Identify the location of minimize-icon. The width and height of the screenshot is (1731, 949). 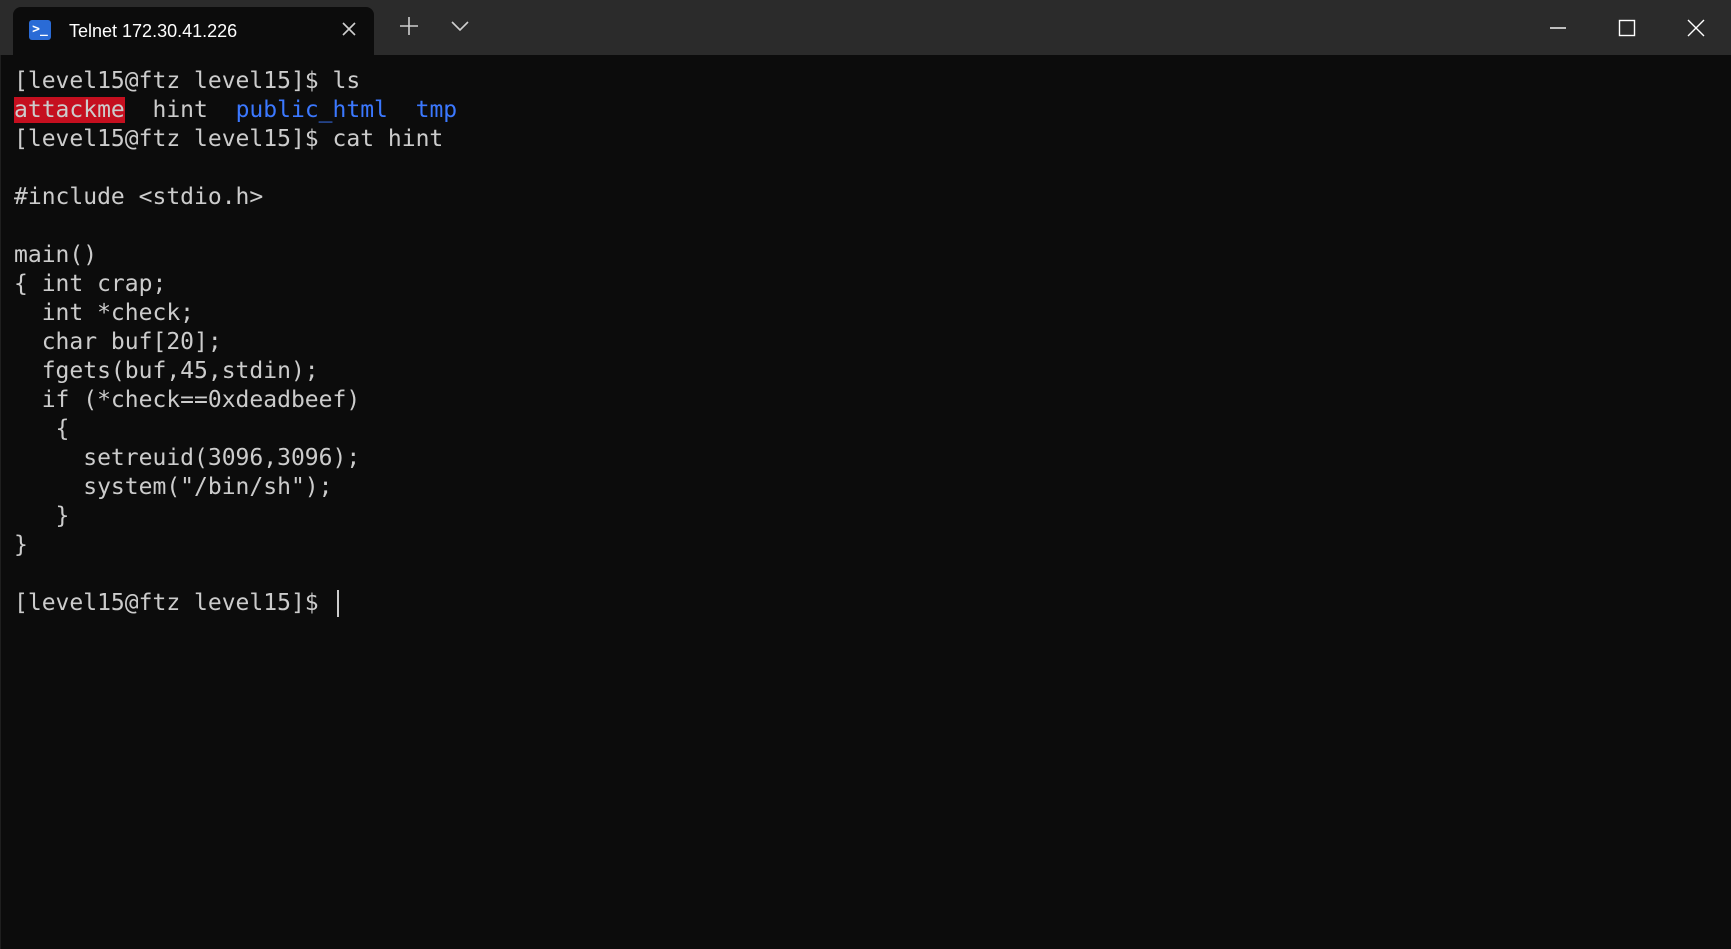
(1558, 28).